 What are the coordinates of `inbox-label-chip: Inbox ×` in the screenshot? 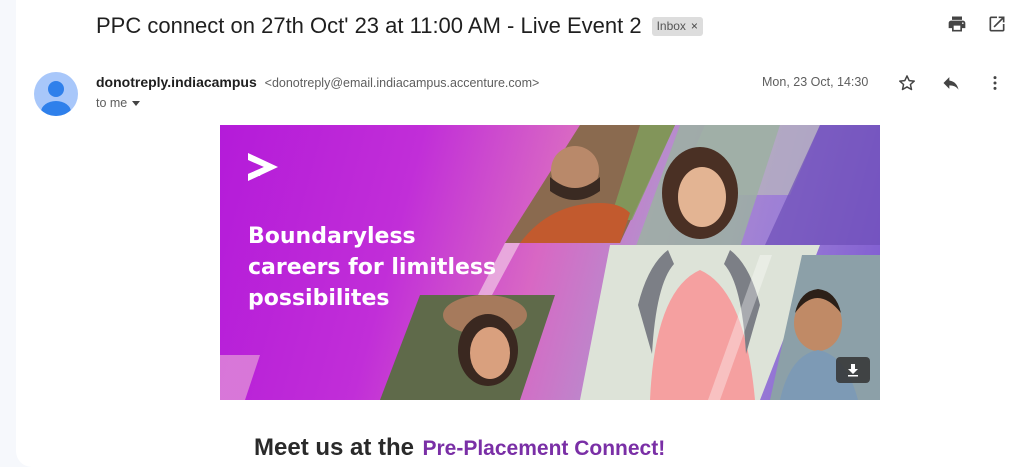 It's located at (677, 26).